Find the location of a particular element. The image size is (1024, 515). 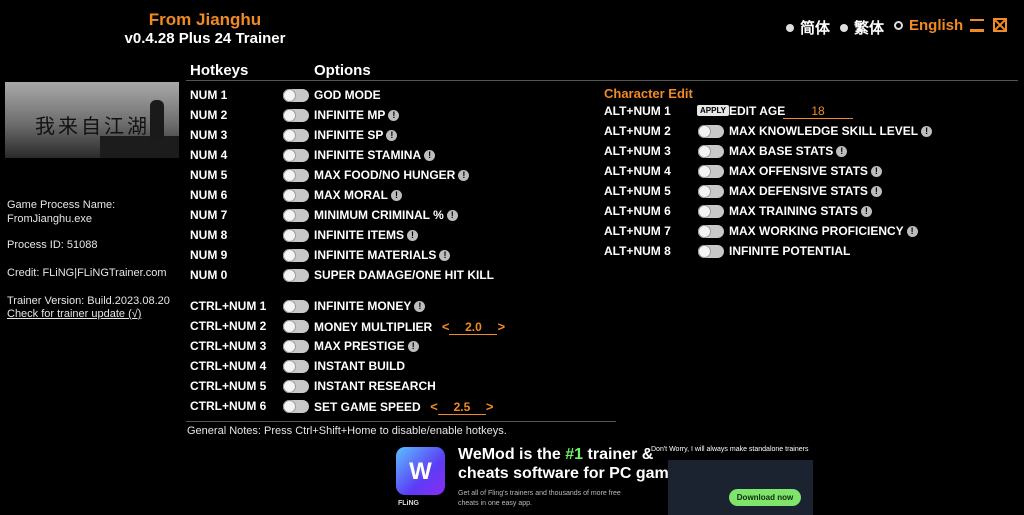

option-label: MAX TRAINING STATS is located at coordinates (793, 211).